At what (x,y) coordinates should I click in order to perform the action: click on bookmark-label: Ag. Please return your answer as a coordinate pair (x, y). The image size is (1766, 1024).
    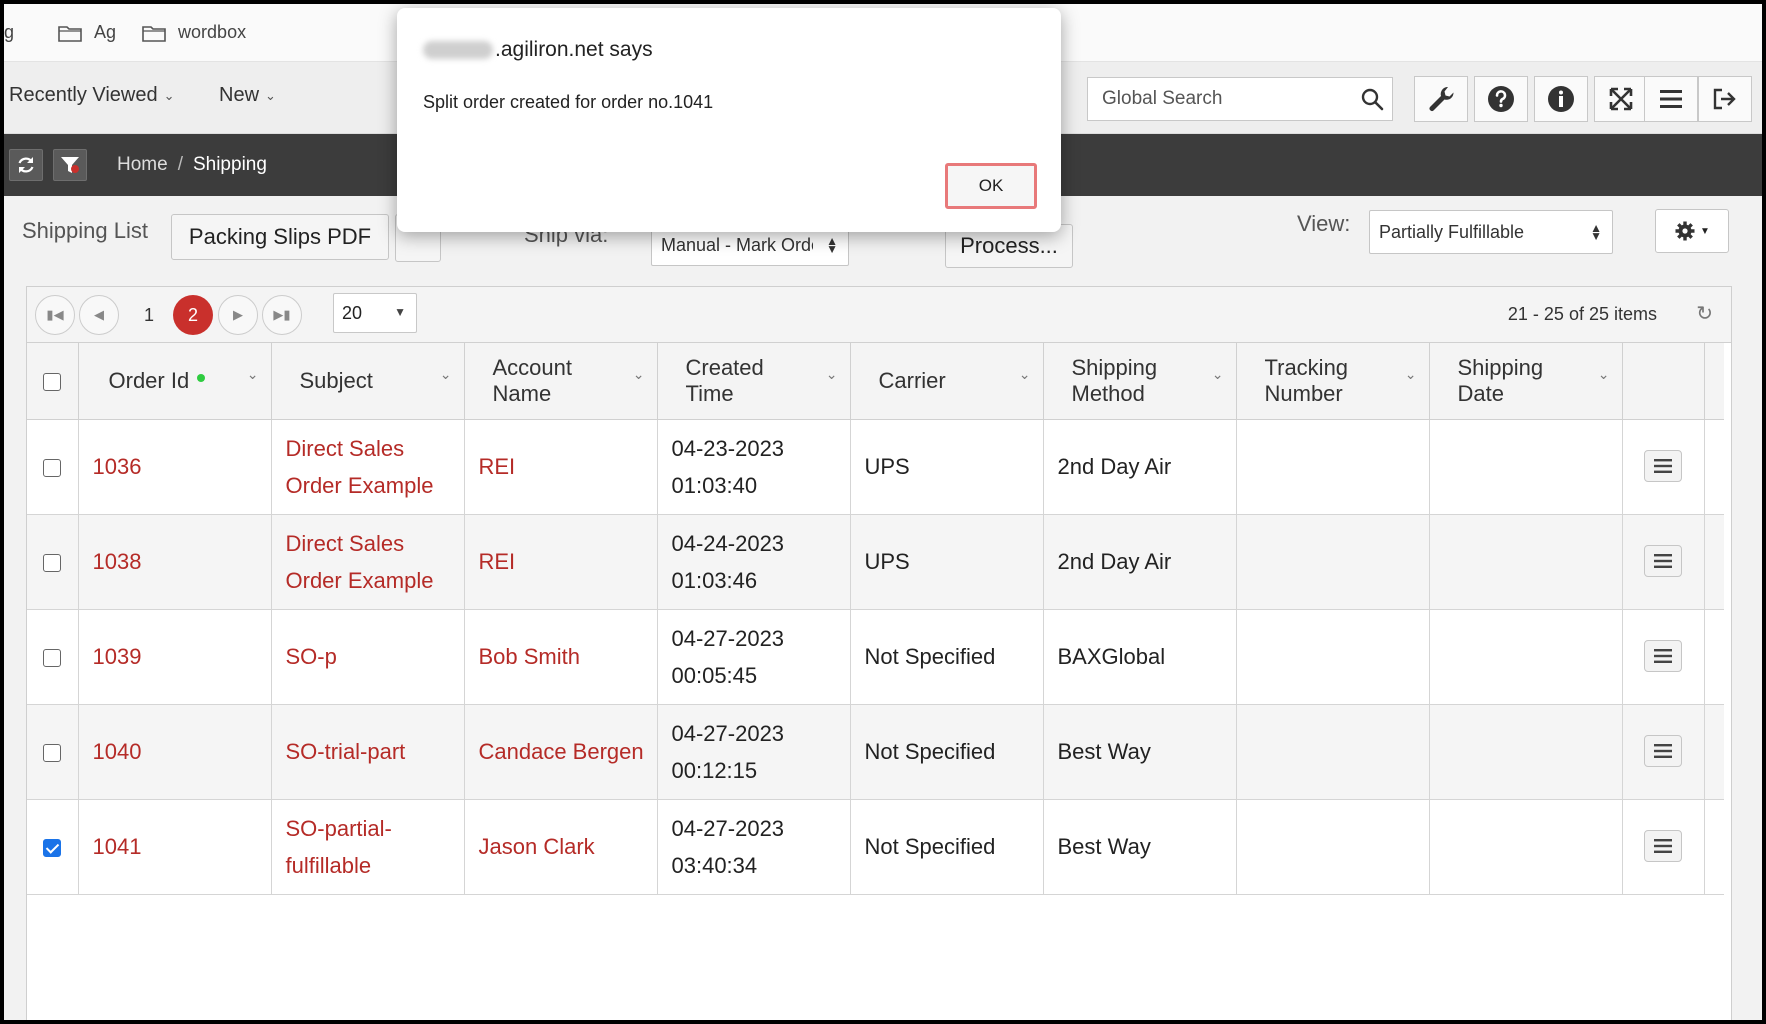
    Looking at the image, I should click on (105, 32).